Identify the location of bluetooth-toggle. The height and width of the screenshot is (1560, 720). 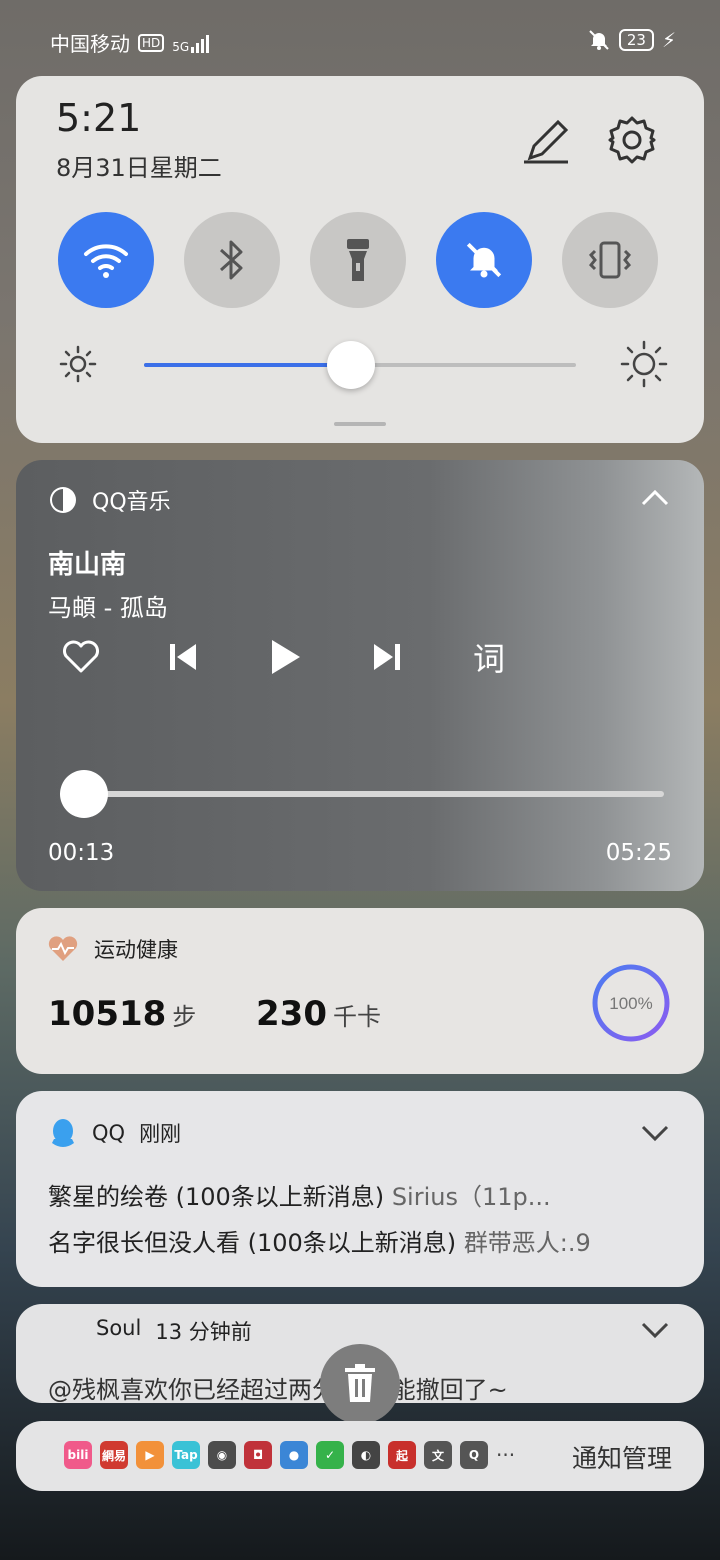
(232, 260).